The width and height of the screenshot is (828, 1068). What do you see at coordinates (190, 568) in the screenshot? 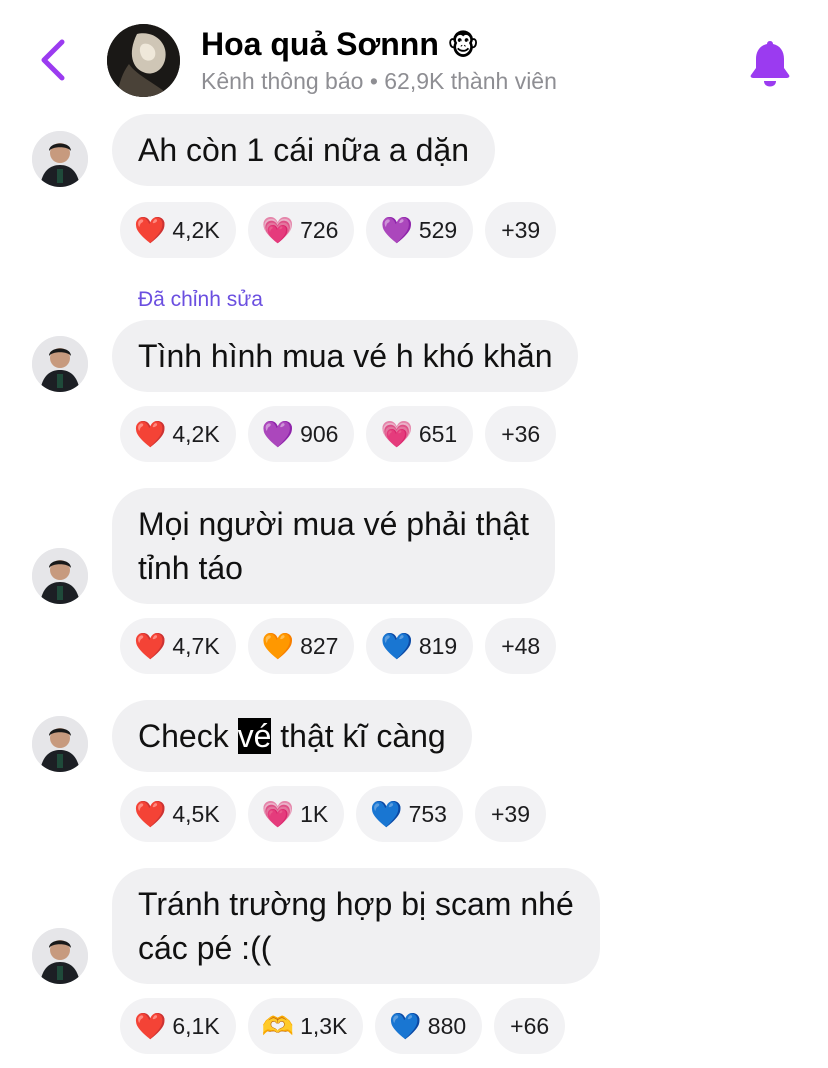
I see `message-text-line: tỉnh táo` at bounding box center [190, 568].